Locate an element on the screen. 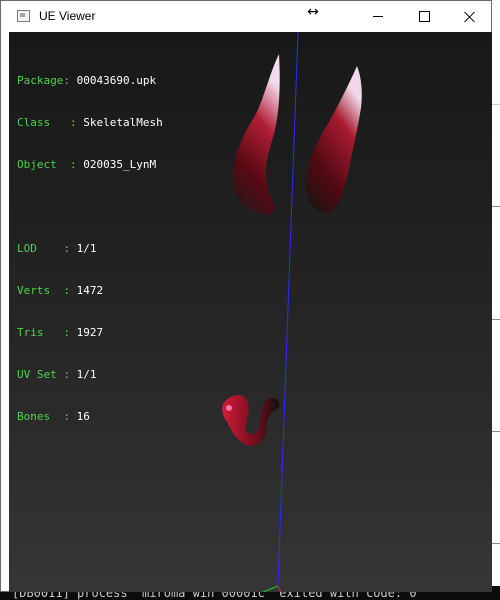  close-button is located at coordinates (470, 16).